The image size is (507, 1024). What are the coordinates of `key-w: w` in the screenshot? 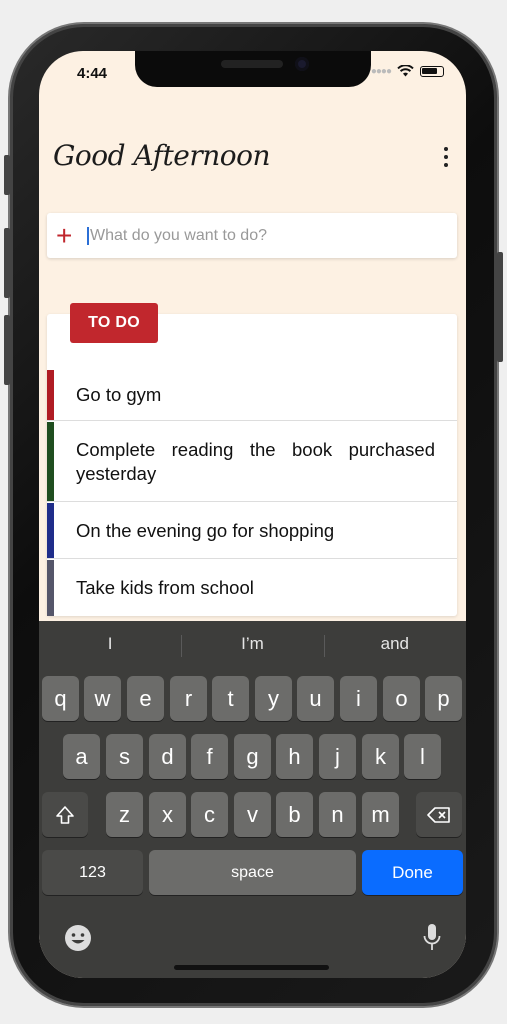 It's located at (102, 698).